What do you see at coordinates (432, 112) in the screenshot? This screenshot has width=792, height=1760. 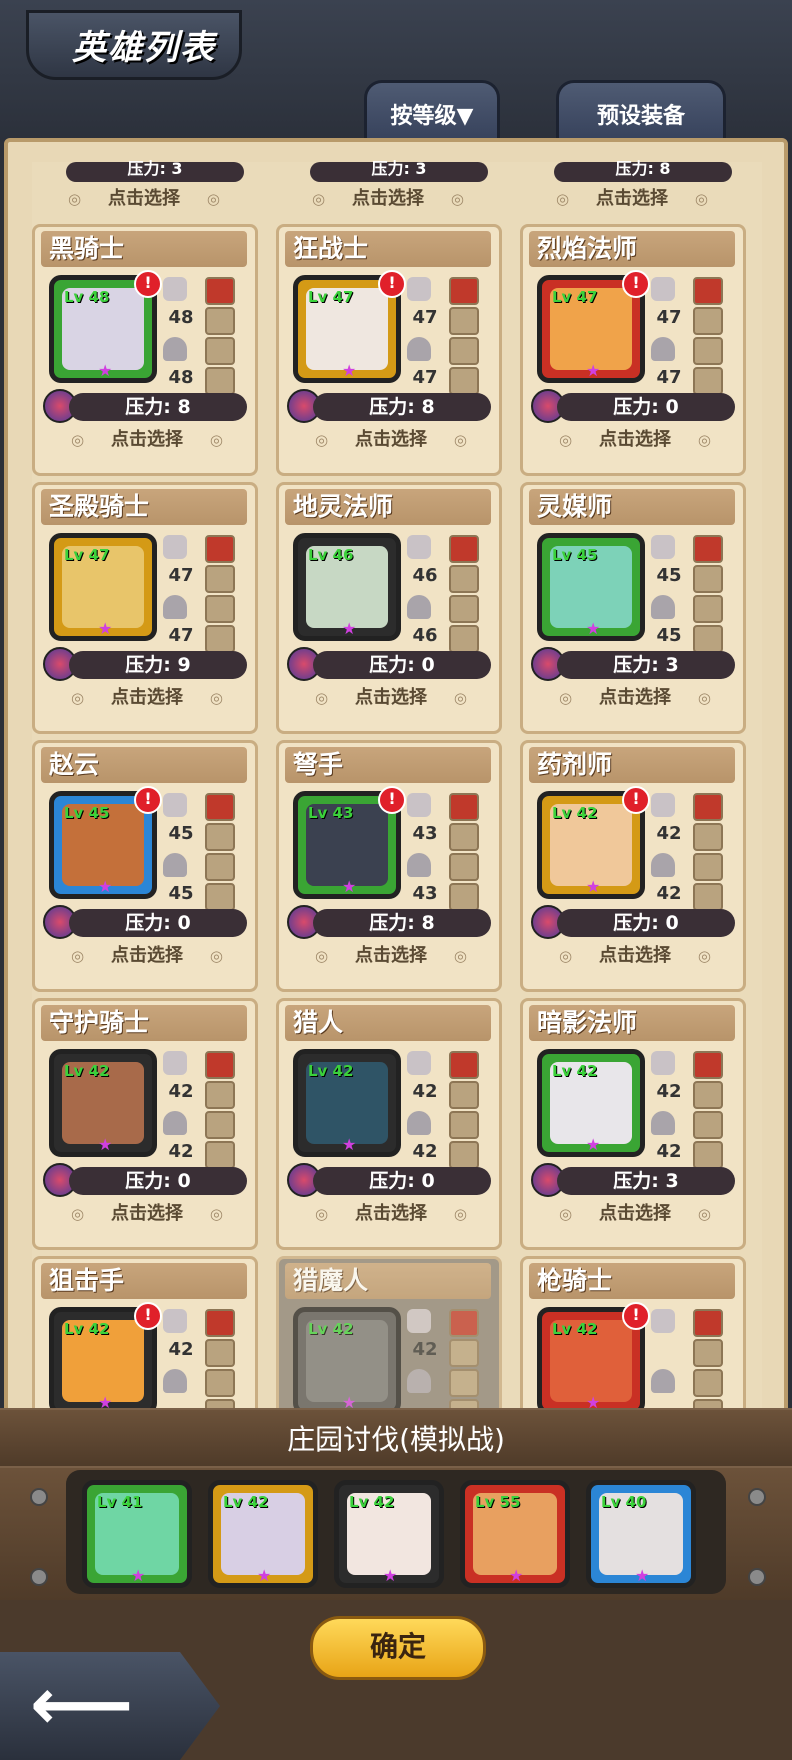 I see `sort-by-level-tab: 按等级▼` at bounding box center [432, 112].